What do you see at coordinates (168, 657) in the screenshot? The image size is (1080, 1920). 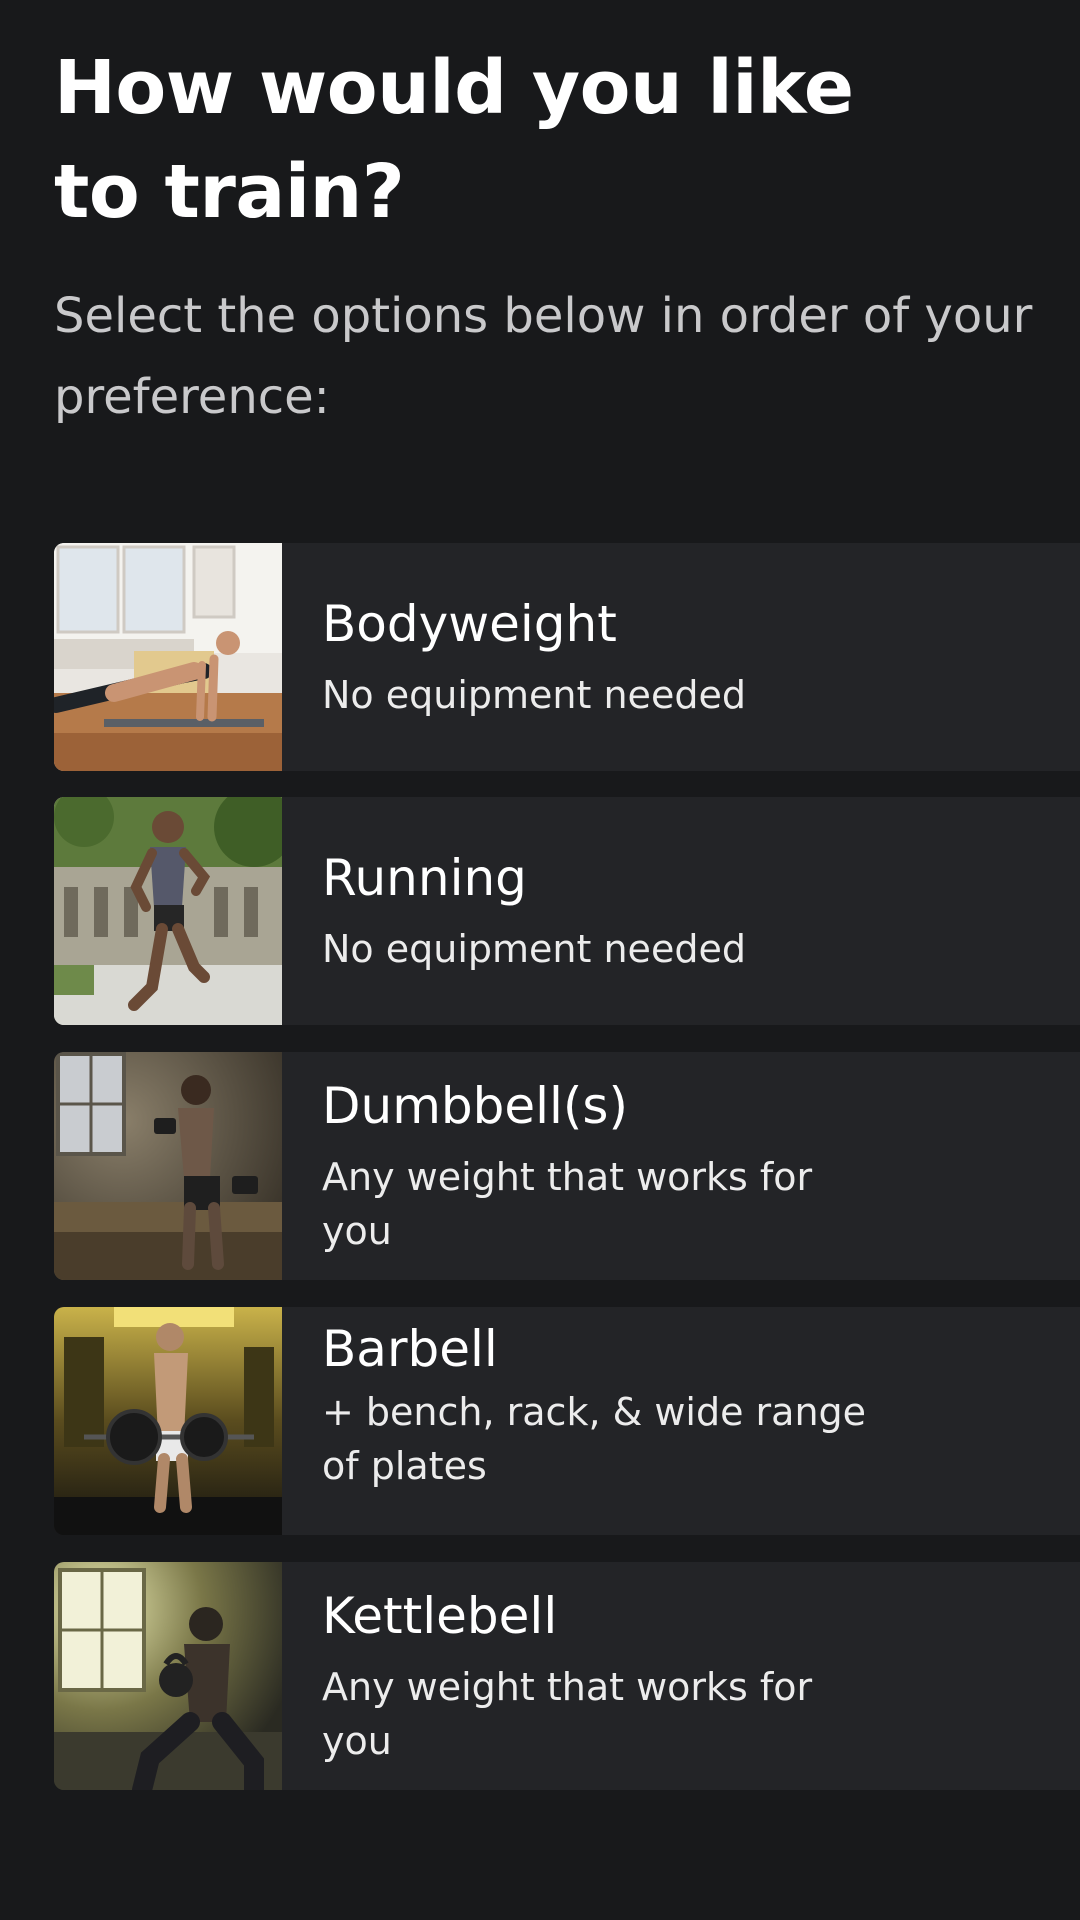 I see `bodyweight-image` at bounding box center [168, 657].